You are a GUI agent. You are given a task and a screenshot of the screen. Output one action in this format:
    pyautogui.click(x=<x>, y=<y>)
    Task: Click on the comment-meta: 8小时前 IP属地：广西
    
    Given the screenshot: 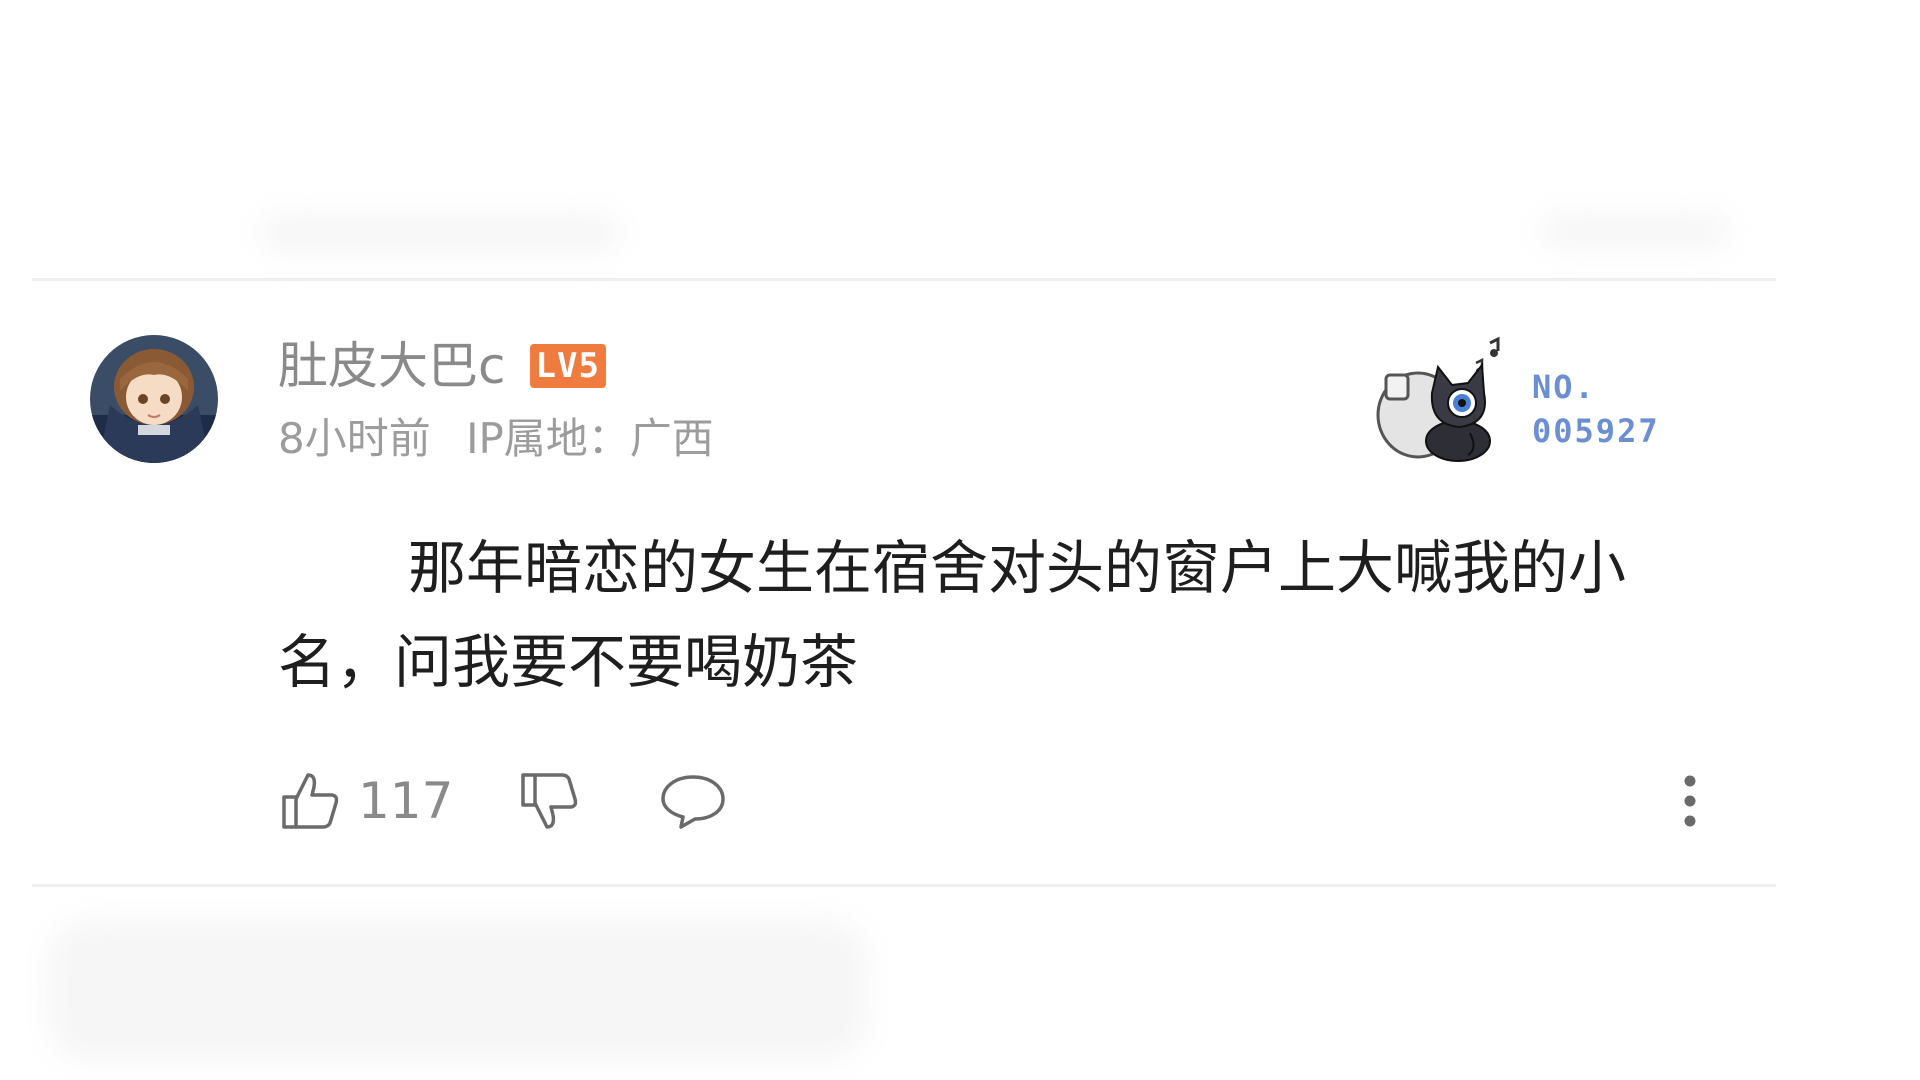 What is the action you would take?
    pyautogui.click(x=496, y=439)
    